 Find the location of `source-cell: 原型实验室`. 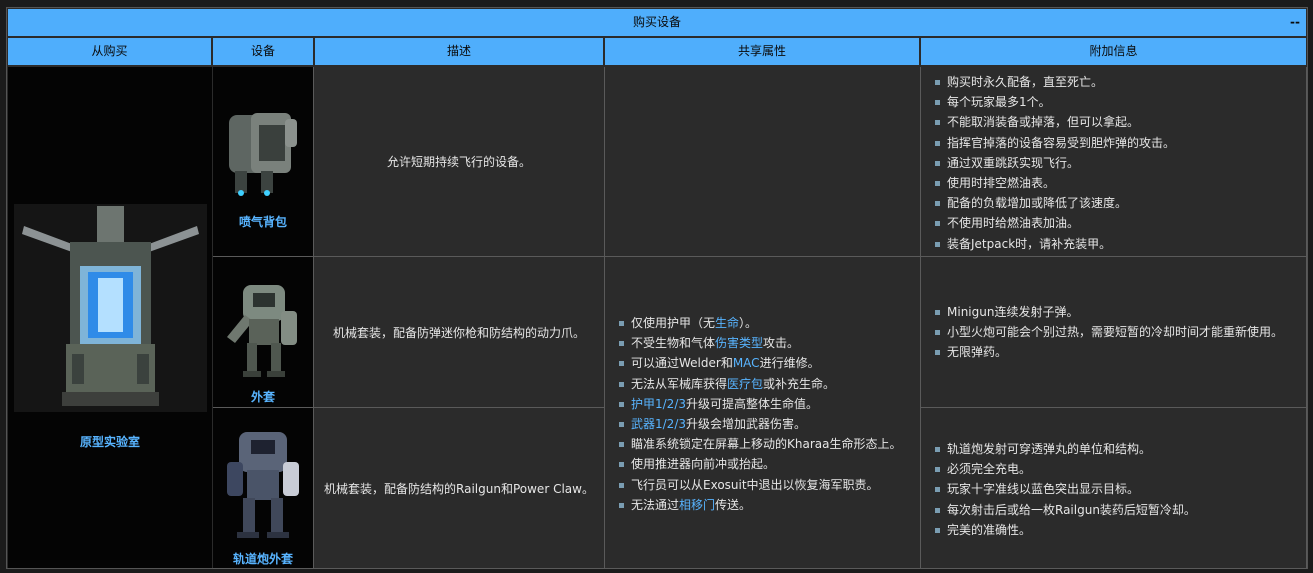

source-cell: 原型实验室 is located at coordinates (110, 317).